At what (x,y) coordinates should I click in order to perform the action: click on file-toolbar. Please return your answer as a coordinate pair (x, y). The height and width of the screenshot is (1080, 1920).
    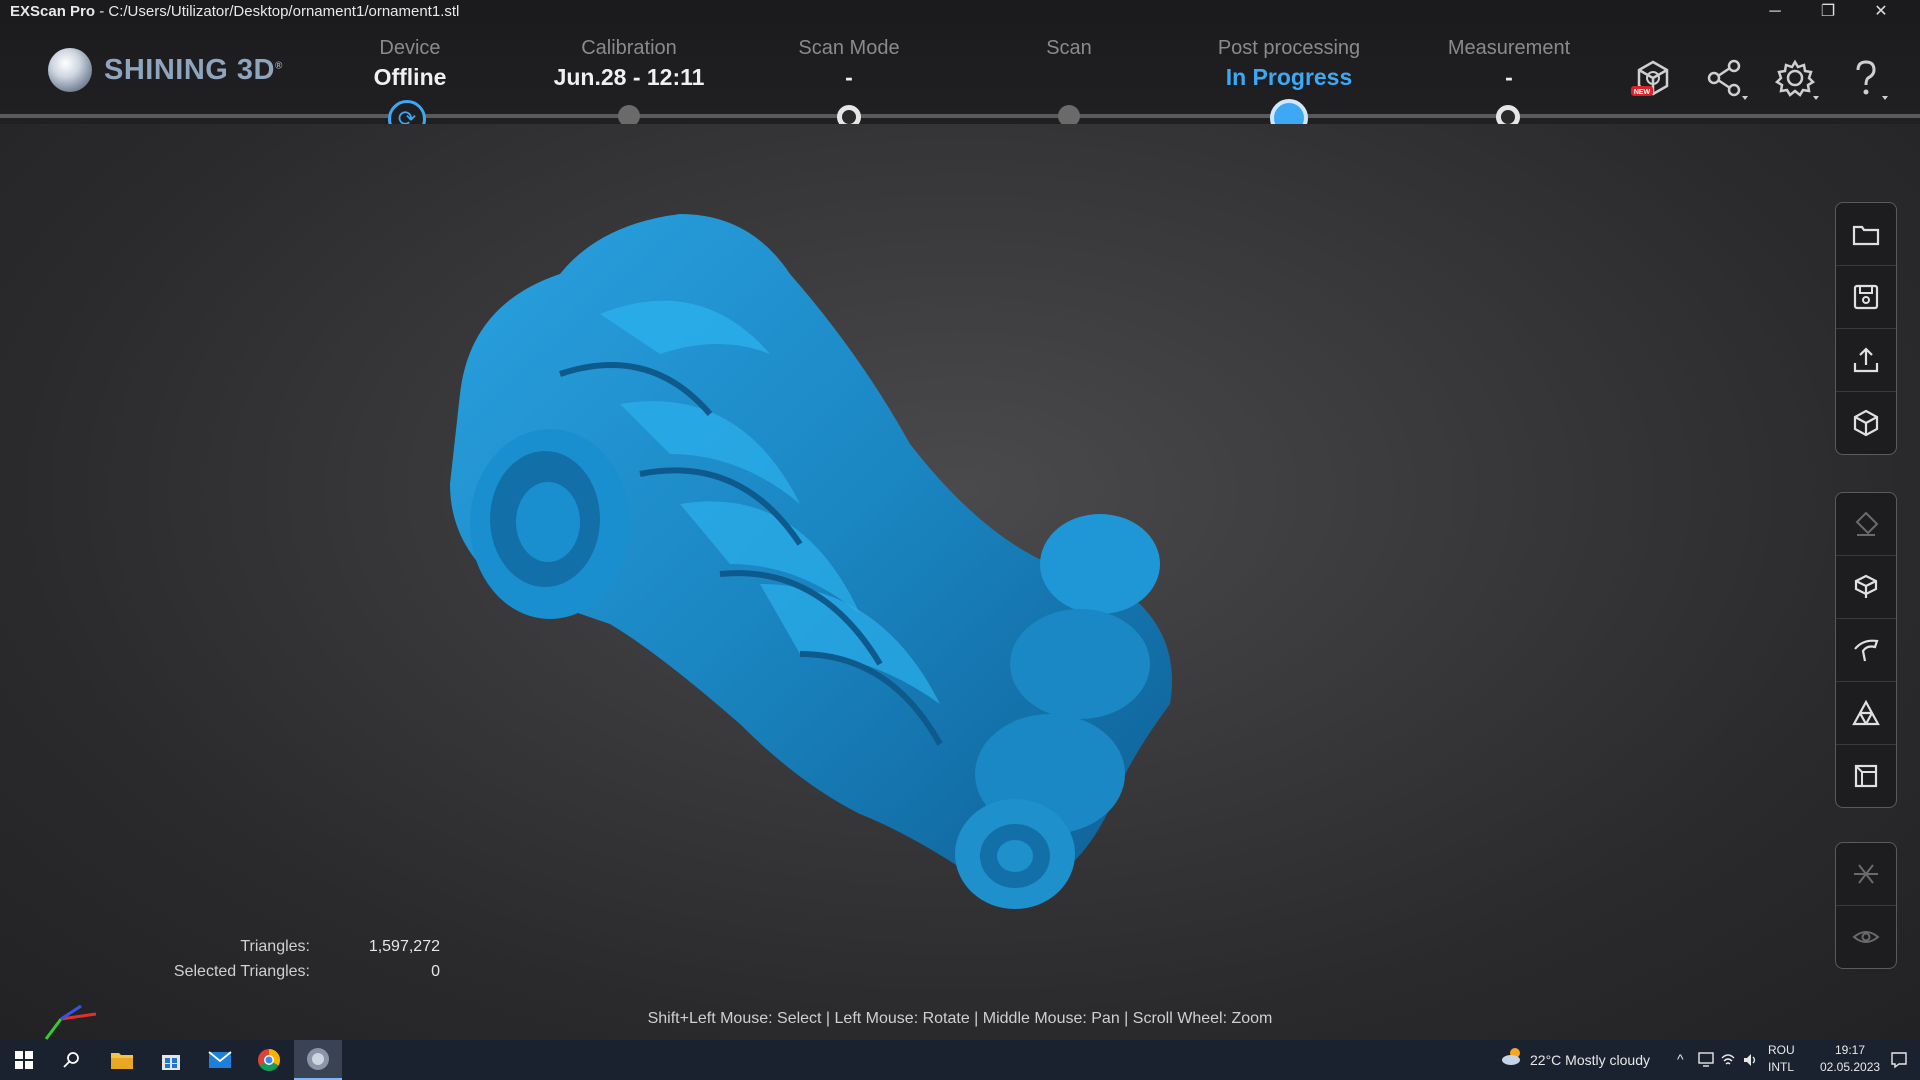
    Looking at the image, I should click on (1866, 328).